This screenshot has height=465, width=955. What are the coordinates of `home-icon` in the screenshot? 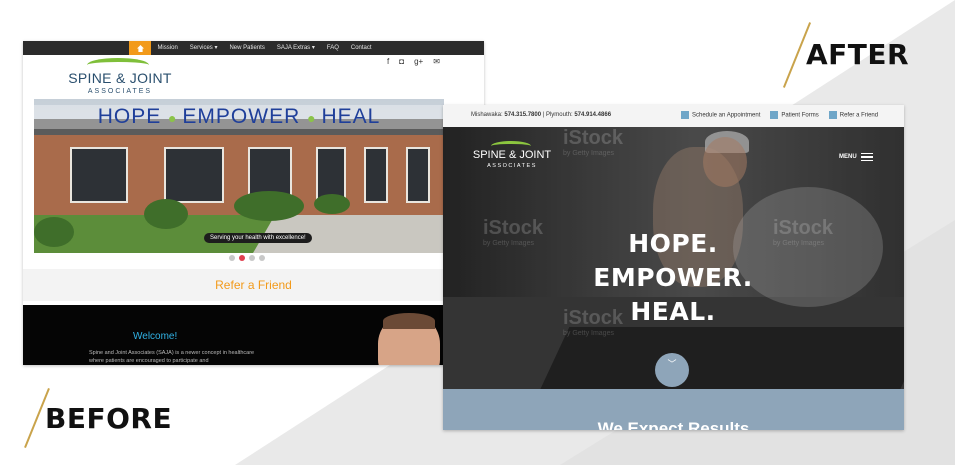 It's located at (140, 48).